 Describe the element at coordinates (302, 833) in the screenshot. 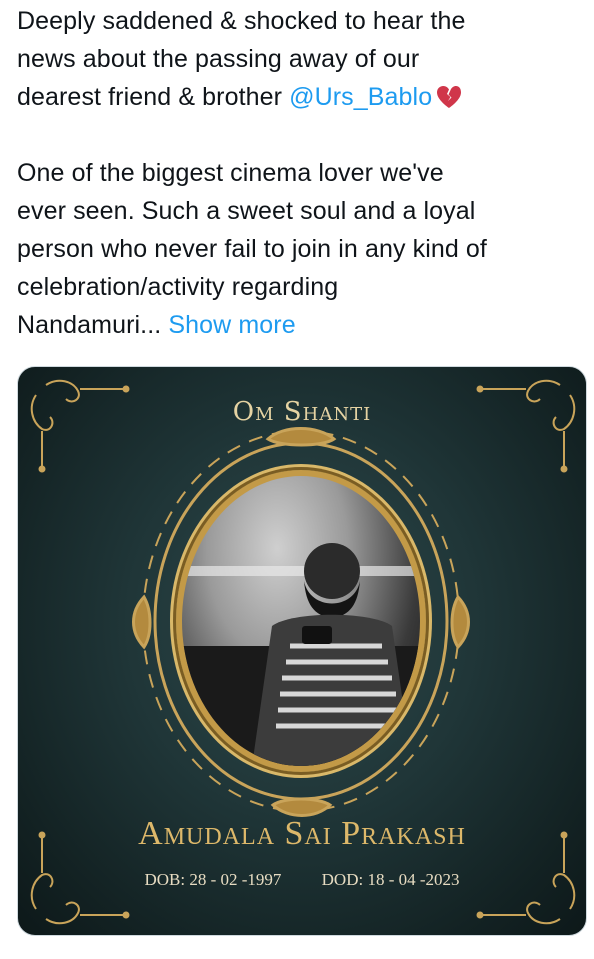

I see `deceased-name: Amudala Sai Prakash` at that location.